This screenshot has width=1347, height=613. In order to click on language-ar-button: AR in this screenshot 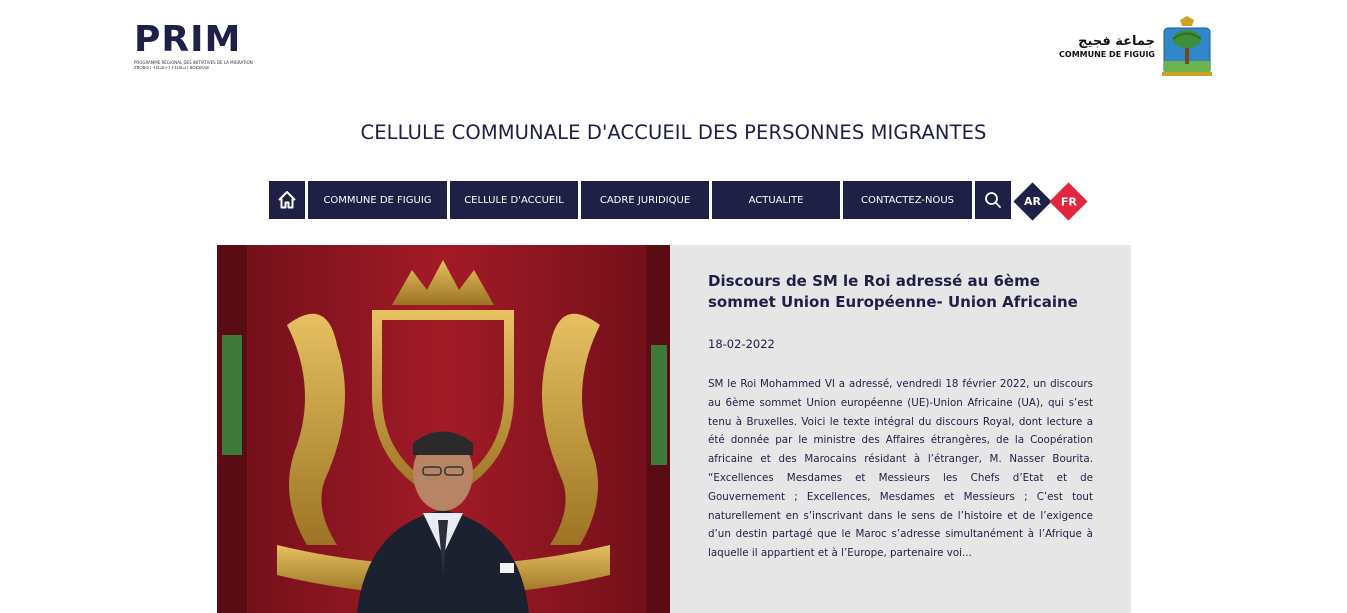, I will do `click(1032, 201)`.